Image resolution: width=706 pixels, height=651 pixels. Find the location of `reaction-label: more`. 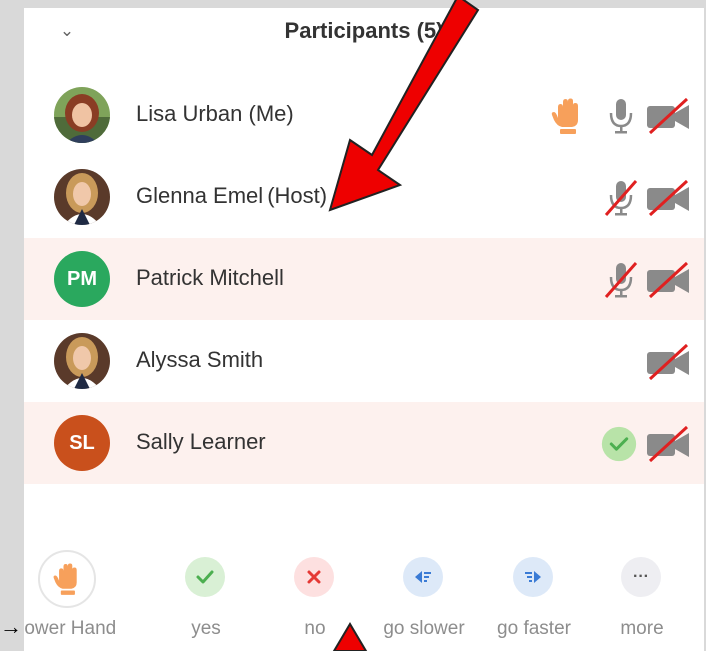

reaction-label: more is located at coordinates (642, 628).